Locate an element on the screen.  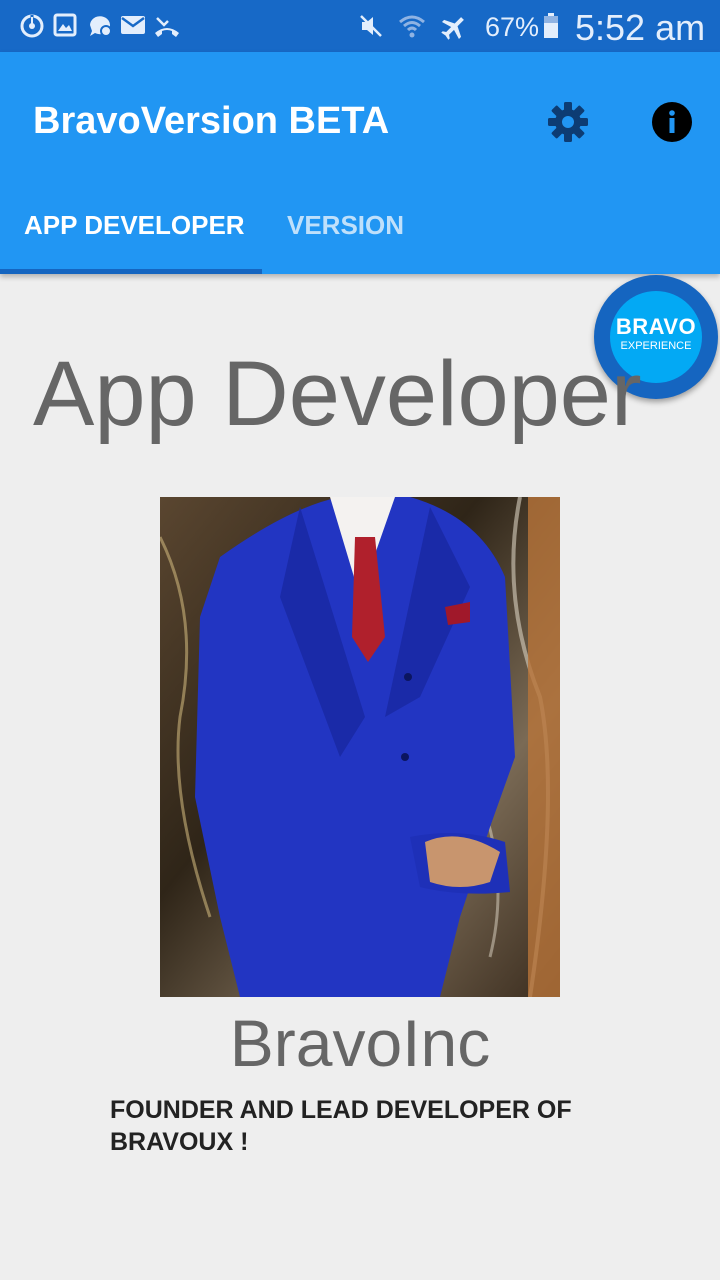
status-bar: 67% 5:52 am is located at coordinates (360, 26).